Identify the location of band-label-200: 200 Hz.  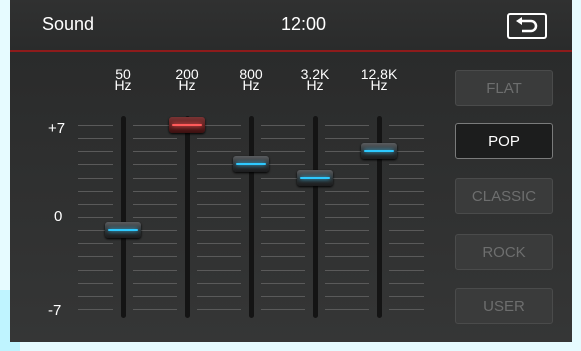
(187, 80).